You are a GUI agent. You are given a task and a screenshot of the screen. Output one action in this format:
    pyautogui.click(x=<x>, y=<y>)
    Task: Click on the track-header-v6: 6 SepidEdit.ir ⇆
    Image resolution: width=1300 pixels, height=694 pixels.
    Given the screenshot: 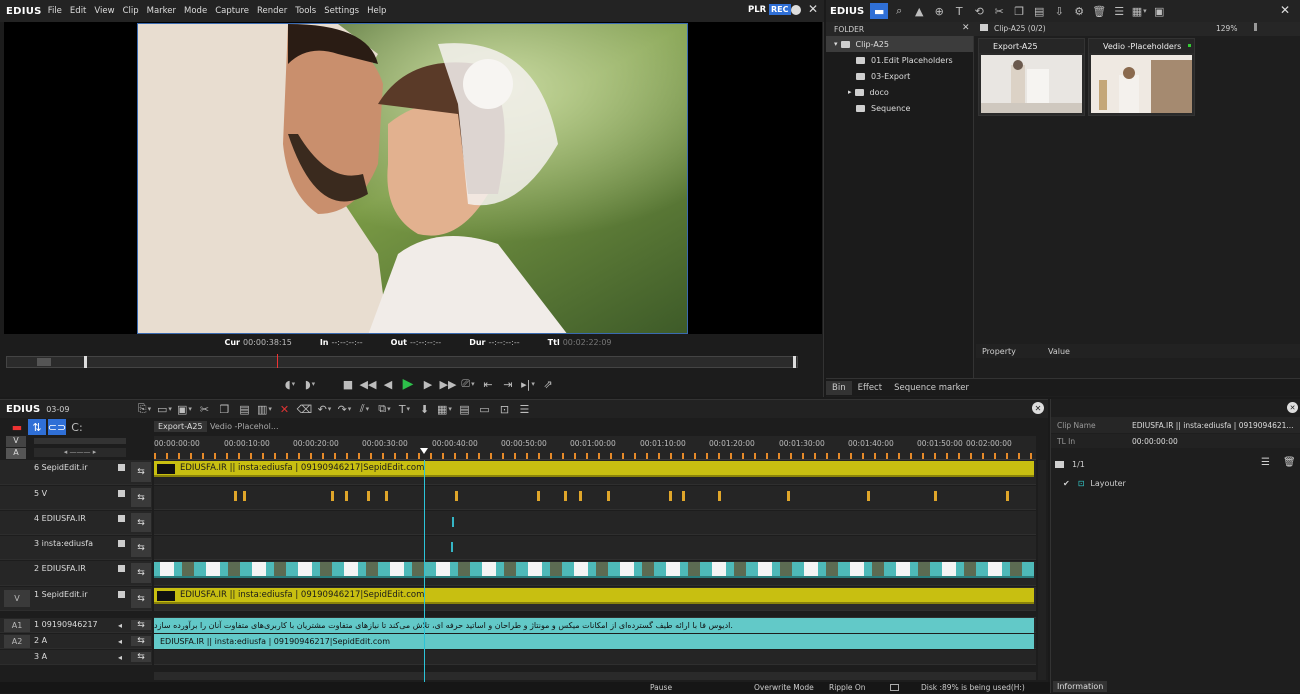 What is the action you would take?
    pyautogui.click(x=76, y=472)
    